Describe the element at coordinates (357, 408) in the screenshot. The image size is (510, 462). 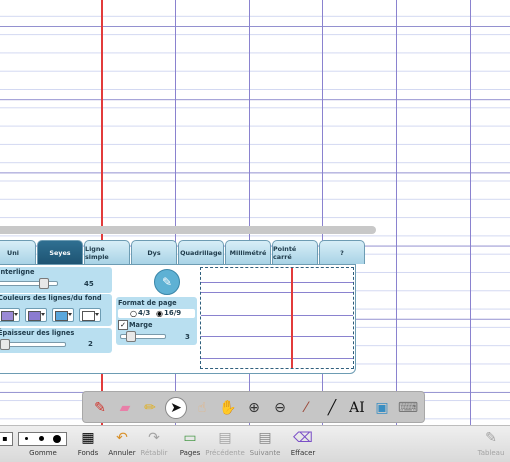
I see `text-icon: AI` at that location.